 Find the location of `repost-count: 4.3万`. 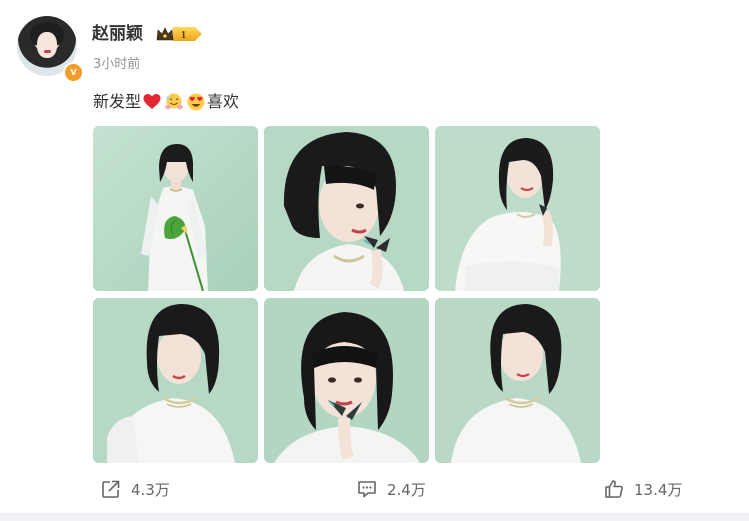

repost-count: 4.3万 is located at coordinates (150, 489).